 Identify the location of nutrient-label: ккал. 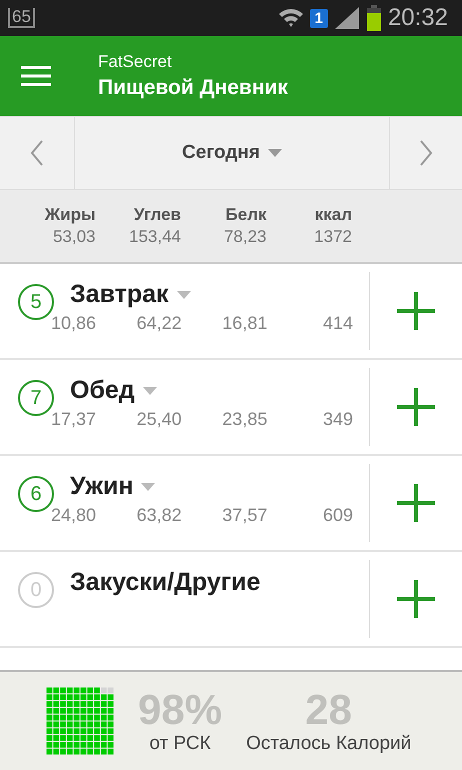
(333, 215).